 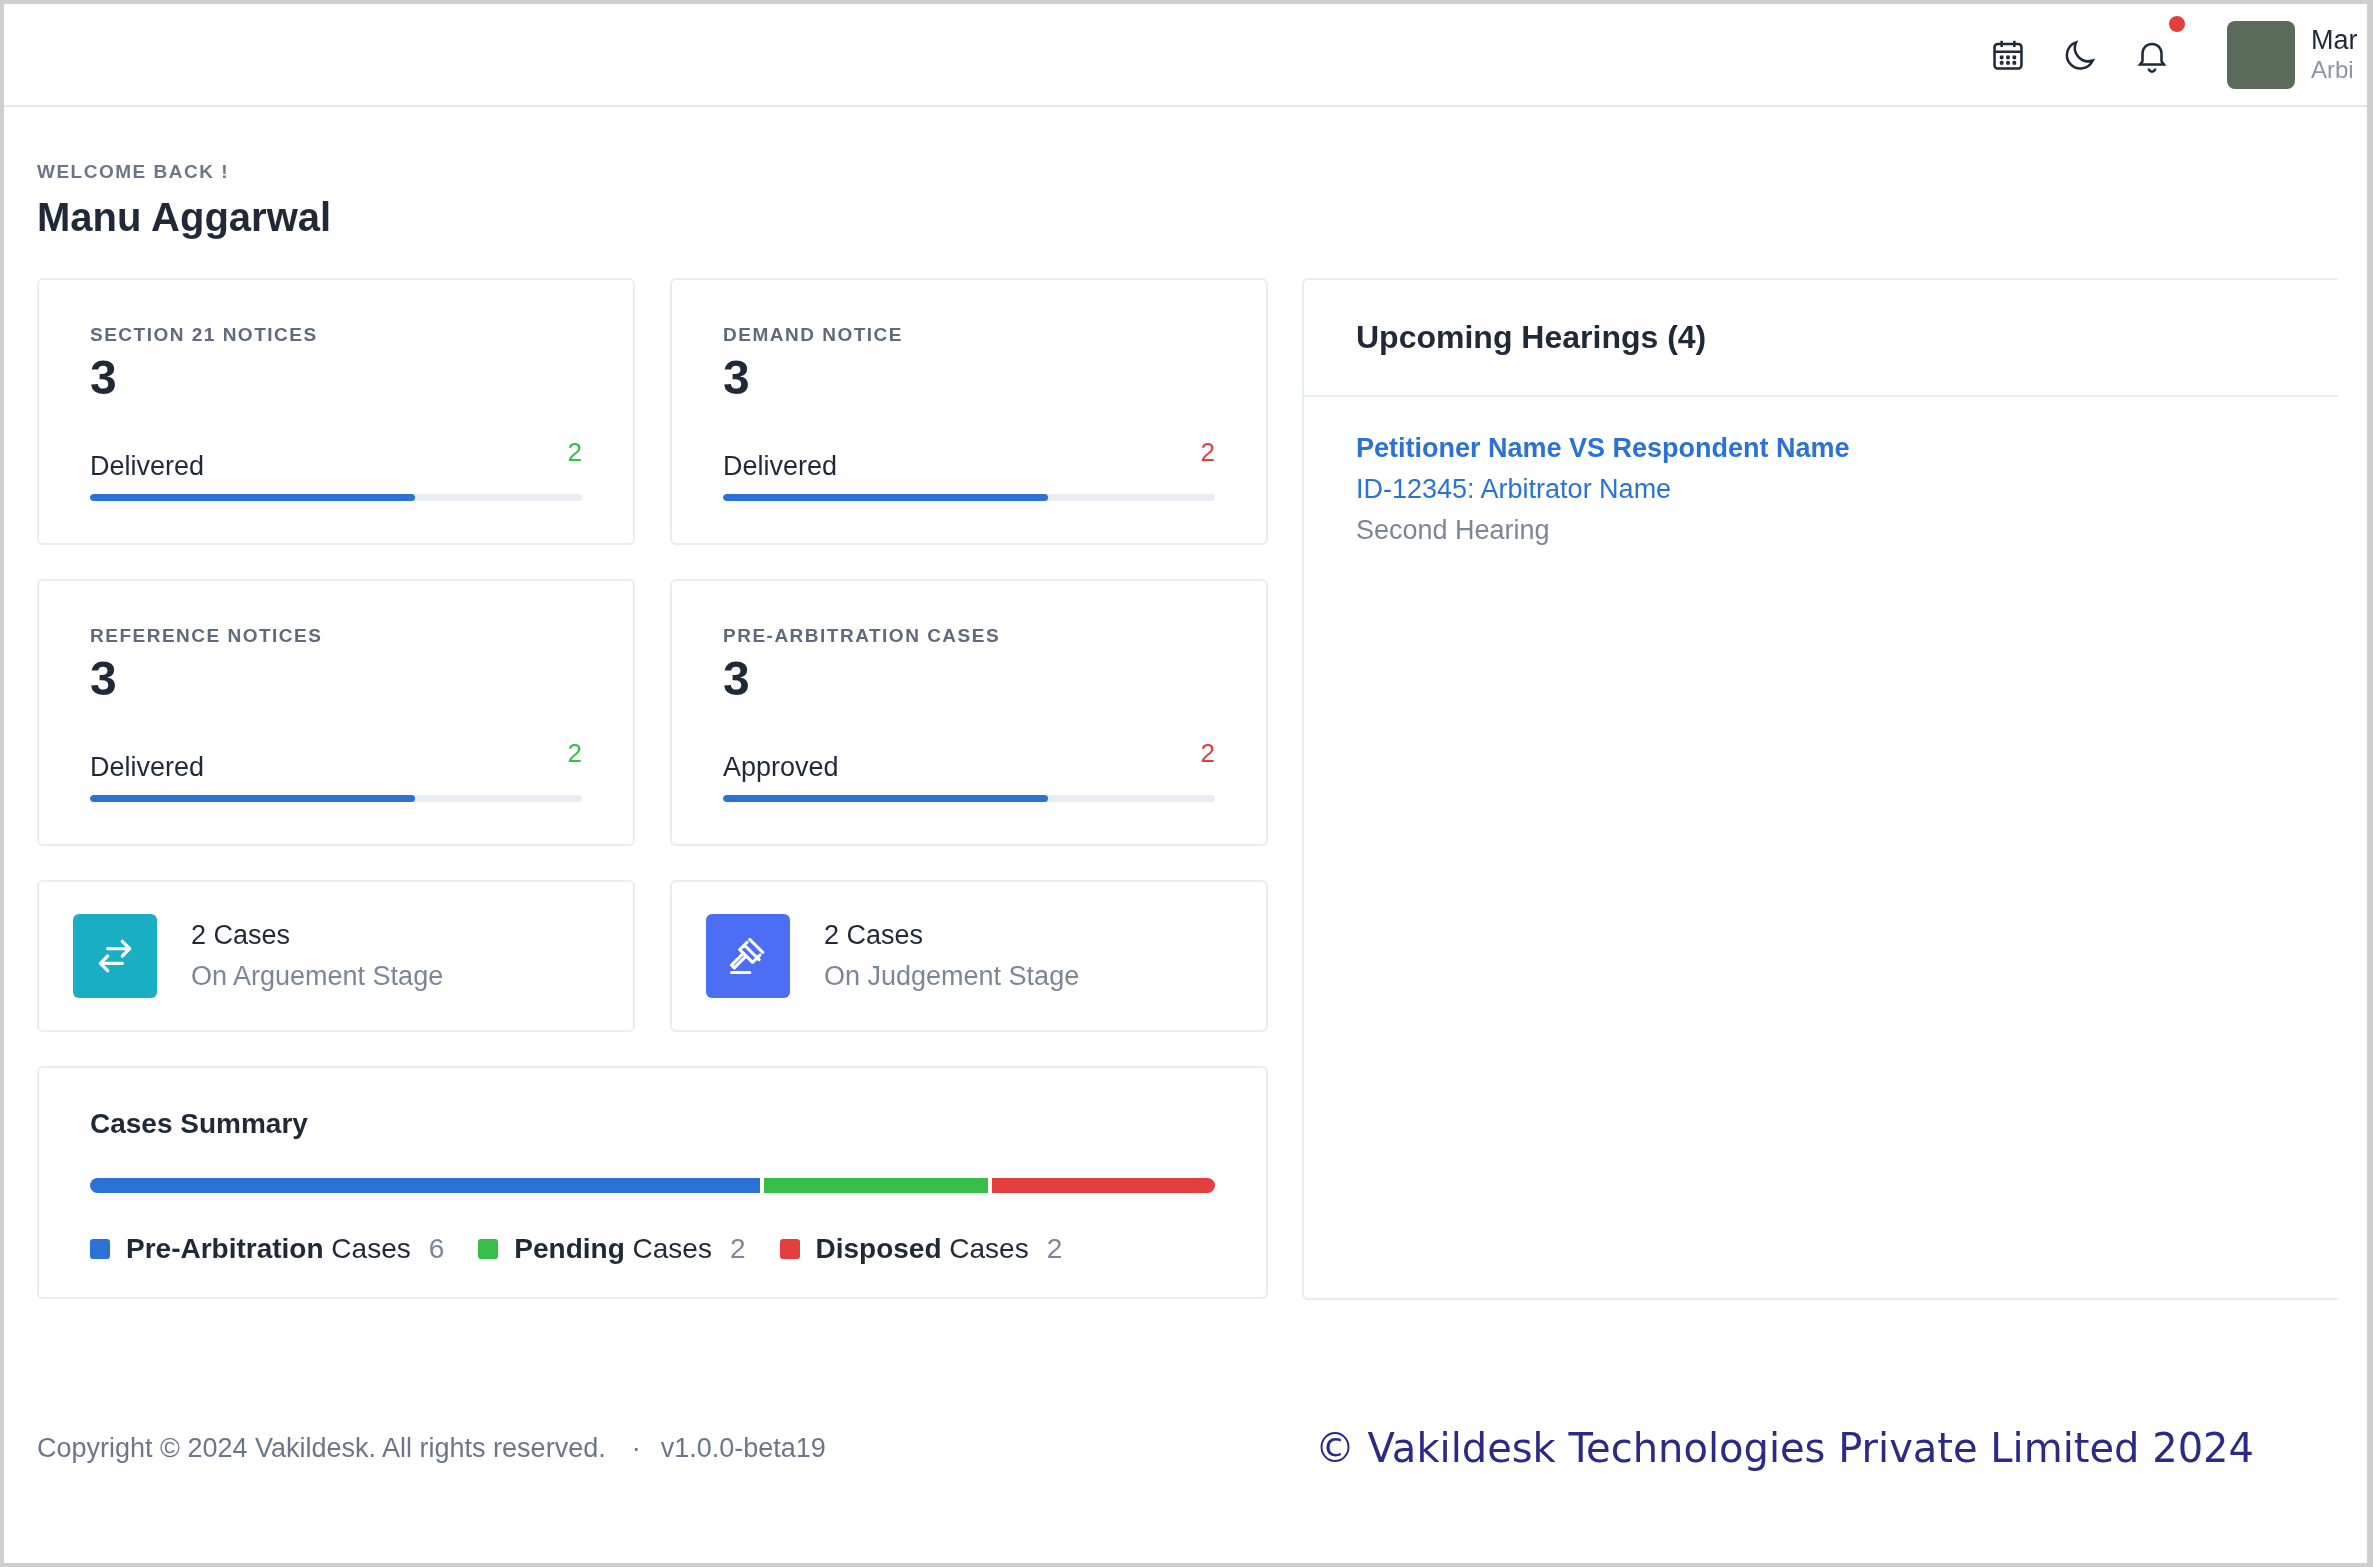 I want to click on status-label: Approved, so click(x=781, y=767).